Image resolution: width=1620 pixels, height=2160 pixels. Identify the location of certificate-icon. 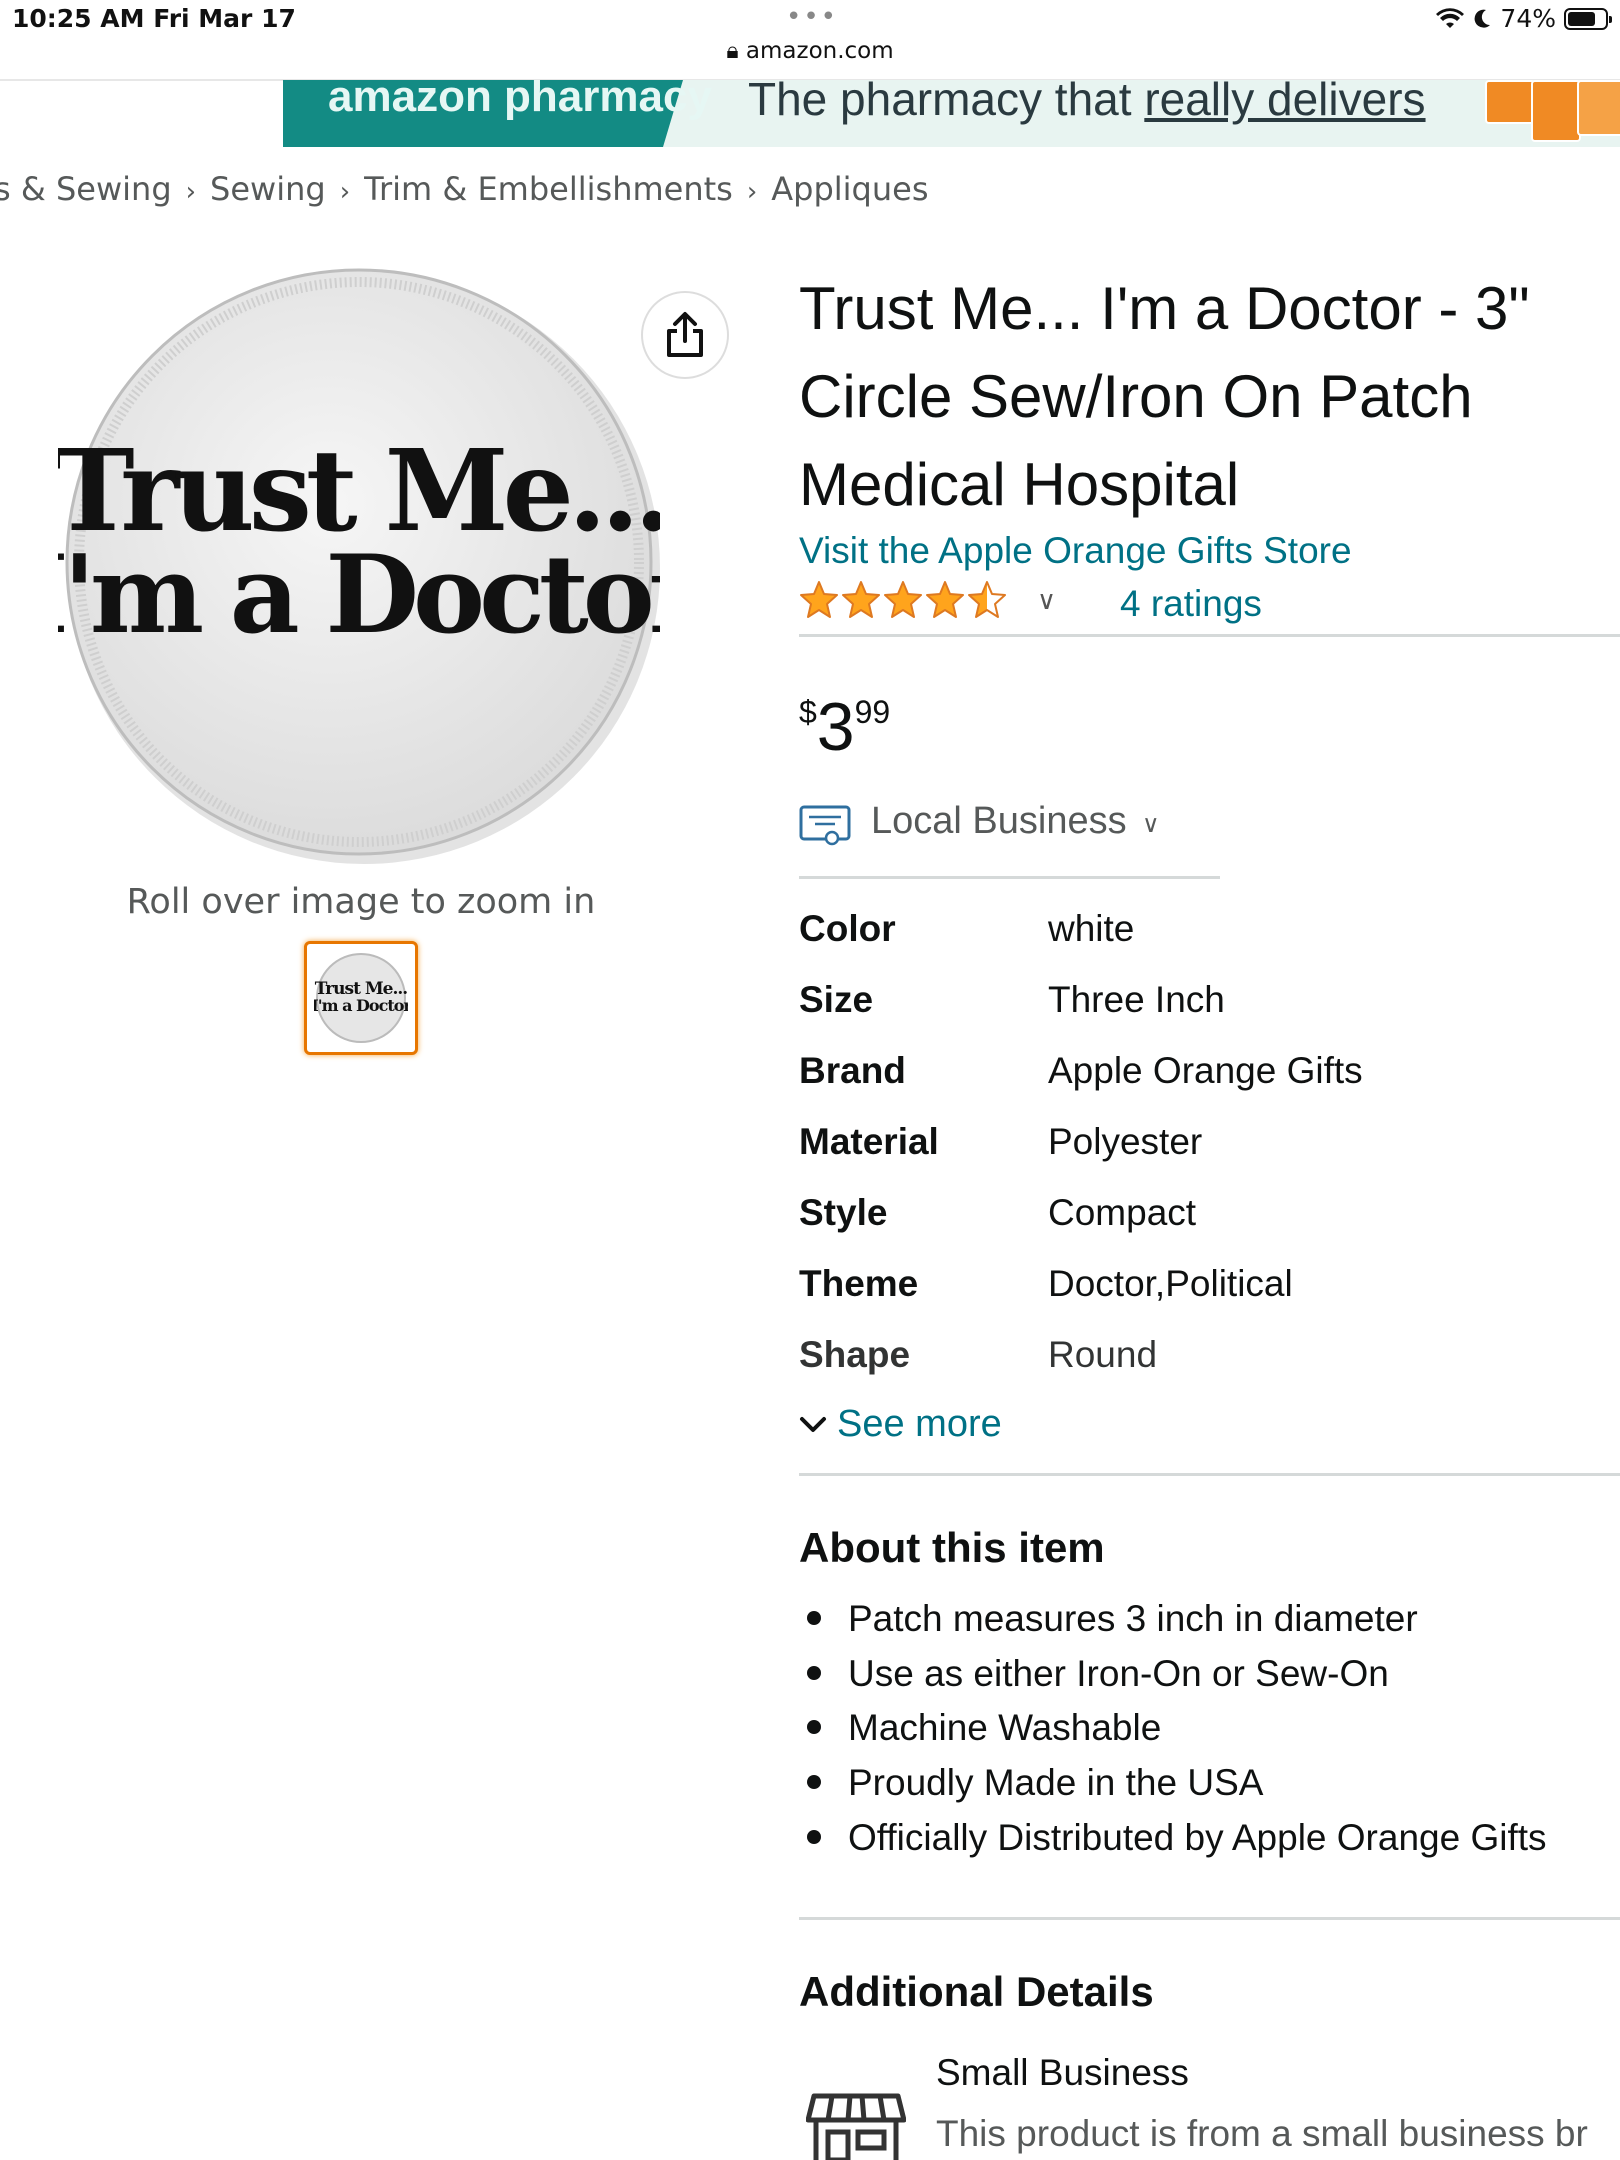
(825, 825).